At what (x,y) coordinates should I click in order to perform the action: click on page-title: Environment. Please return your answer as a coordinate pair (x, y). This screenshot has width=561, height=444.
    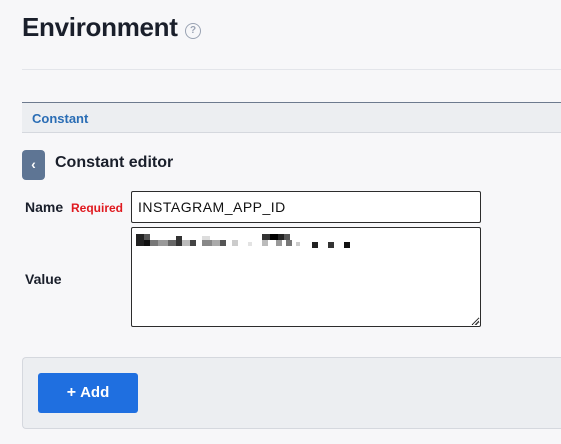
    Looking at the image, I should click on (100, 27).